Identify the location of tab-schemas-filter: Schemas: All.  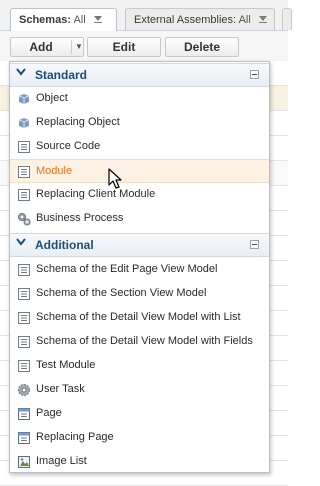
(63, 19).